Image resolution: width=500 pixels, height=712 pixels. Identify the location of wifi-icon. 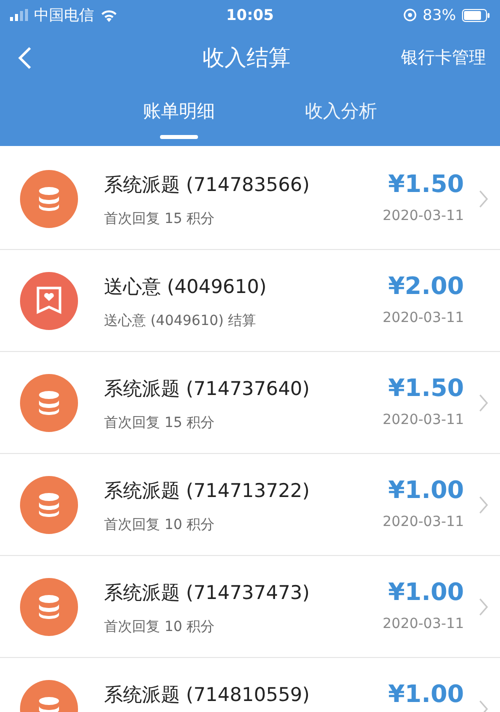
(109, 15).